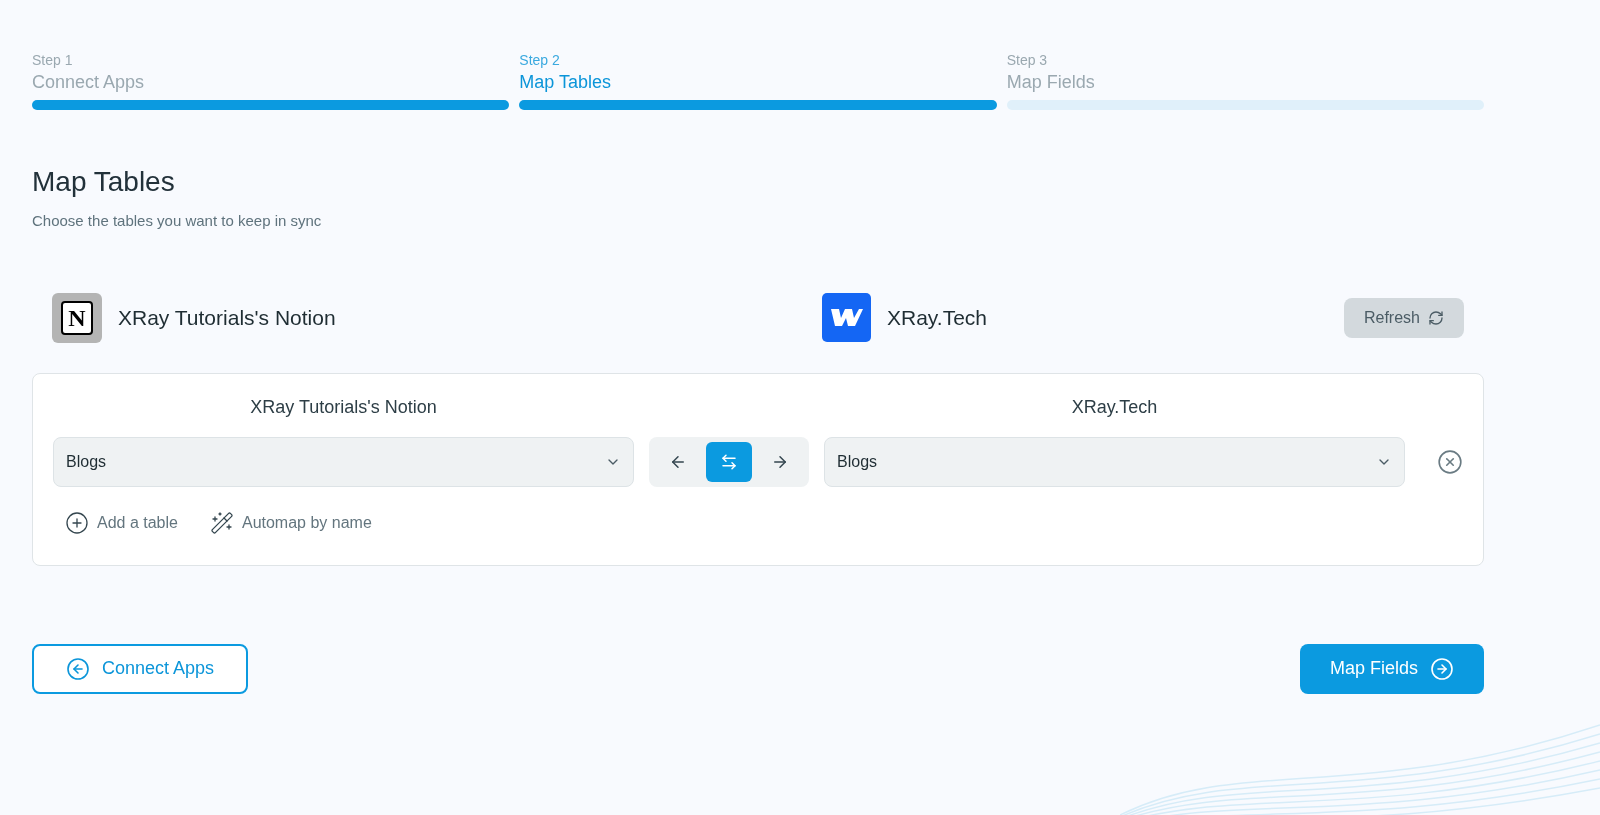  I want to click on two-way-arrow-icon, so click(729, 461).